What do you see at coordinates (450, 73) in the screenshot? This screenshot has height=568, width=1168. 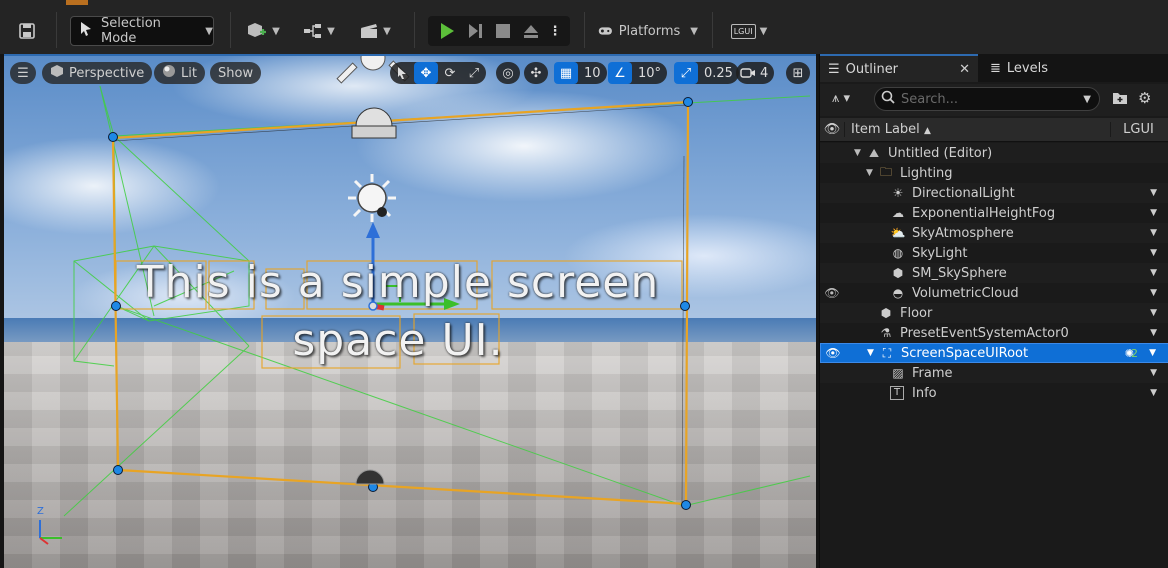 I see `rotate-icon: ⟳` at bounding box center [450, 73].